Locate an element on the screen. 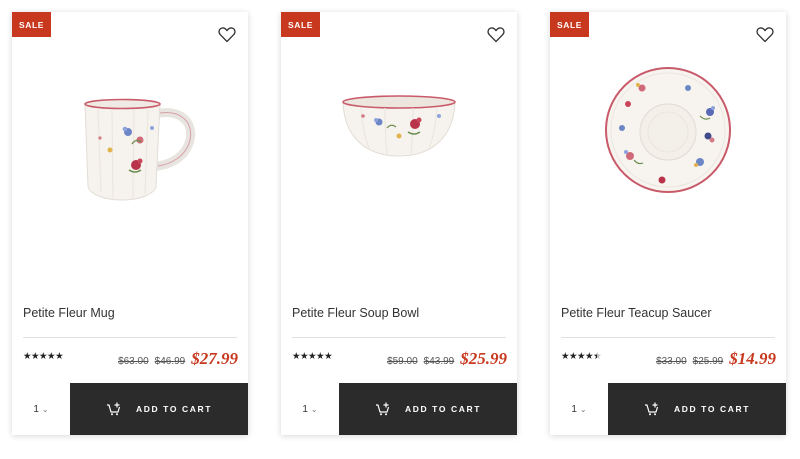 This screenshot has height=459, width=800. price-group: $33.00 $25.99 $14.99 is located at coordinates (716, 359).